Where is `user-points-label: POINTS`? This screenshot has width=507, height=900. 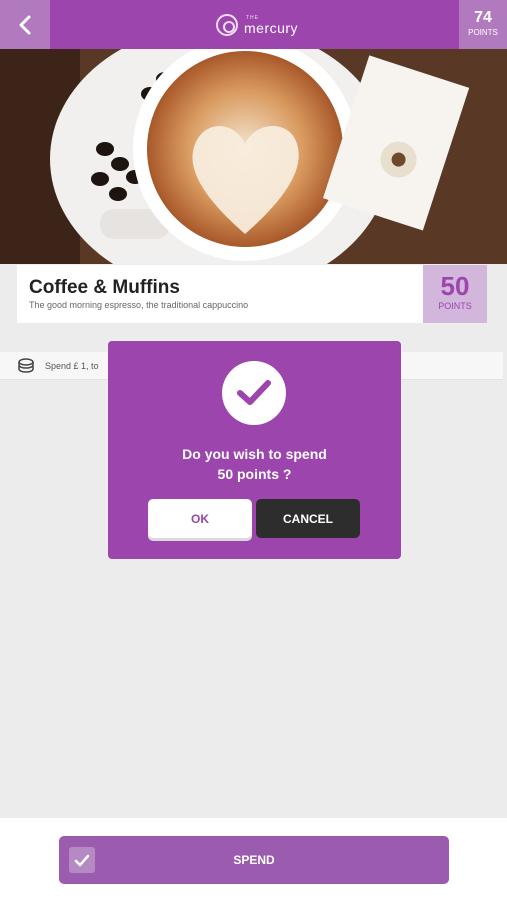 user-points-label: POINTS is located at coordinates (483, 32).